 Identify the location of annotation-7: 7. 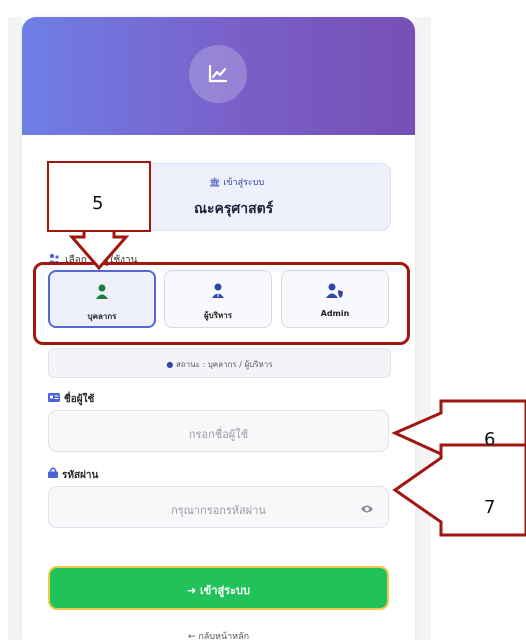
(490, 507).